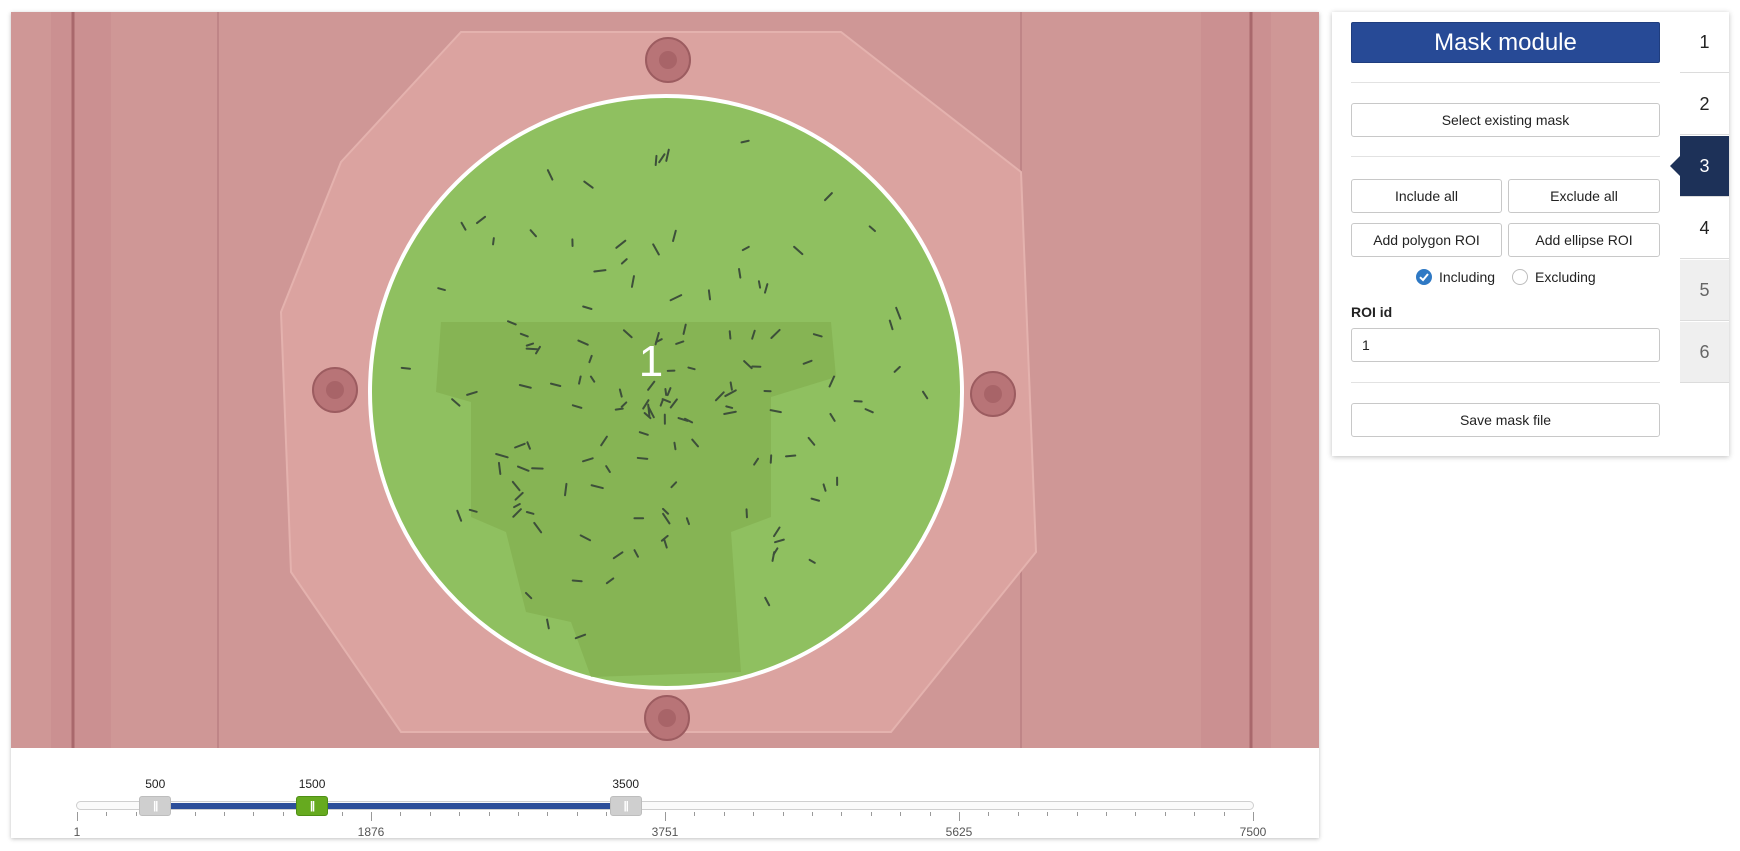 The image size is (1740, 851). What do you see at coordinates (1467, 277) in the screenshot?
I see `including-label: Including` at bounding box center [1467, 277].